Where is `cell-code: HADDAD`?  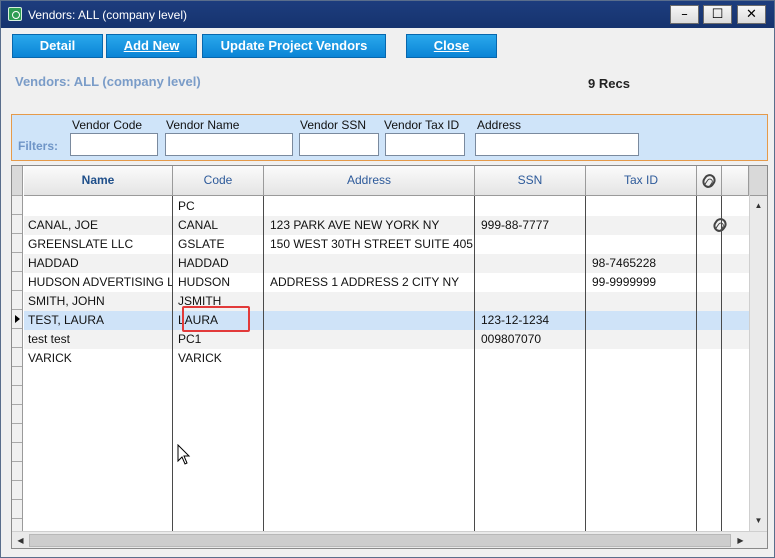 cell-code: HADDAD is located at coordinates (221, 263).